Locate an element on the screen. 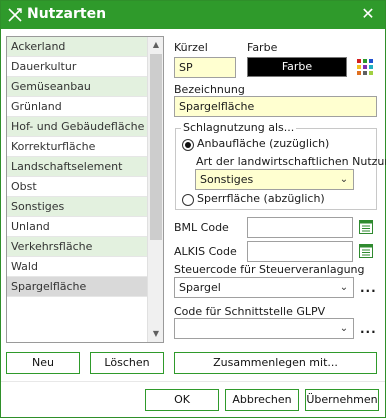 Image resolution: width=386 pixels, height=418 pixels. crossed-tools-icon is located at coordinates (15, 15).